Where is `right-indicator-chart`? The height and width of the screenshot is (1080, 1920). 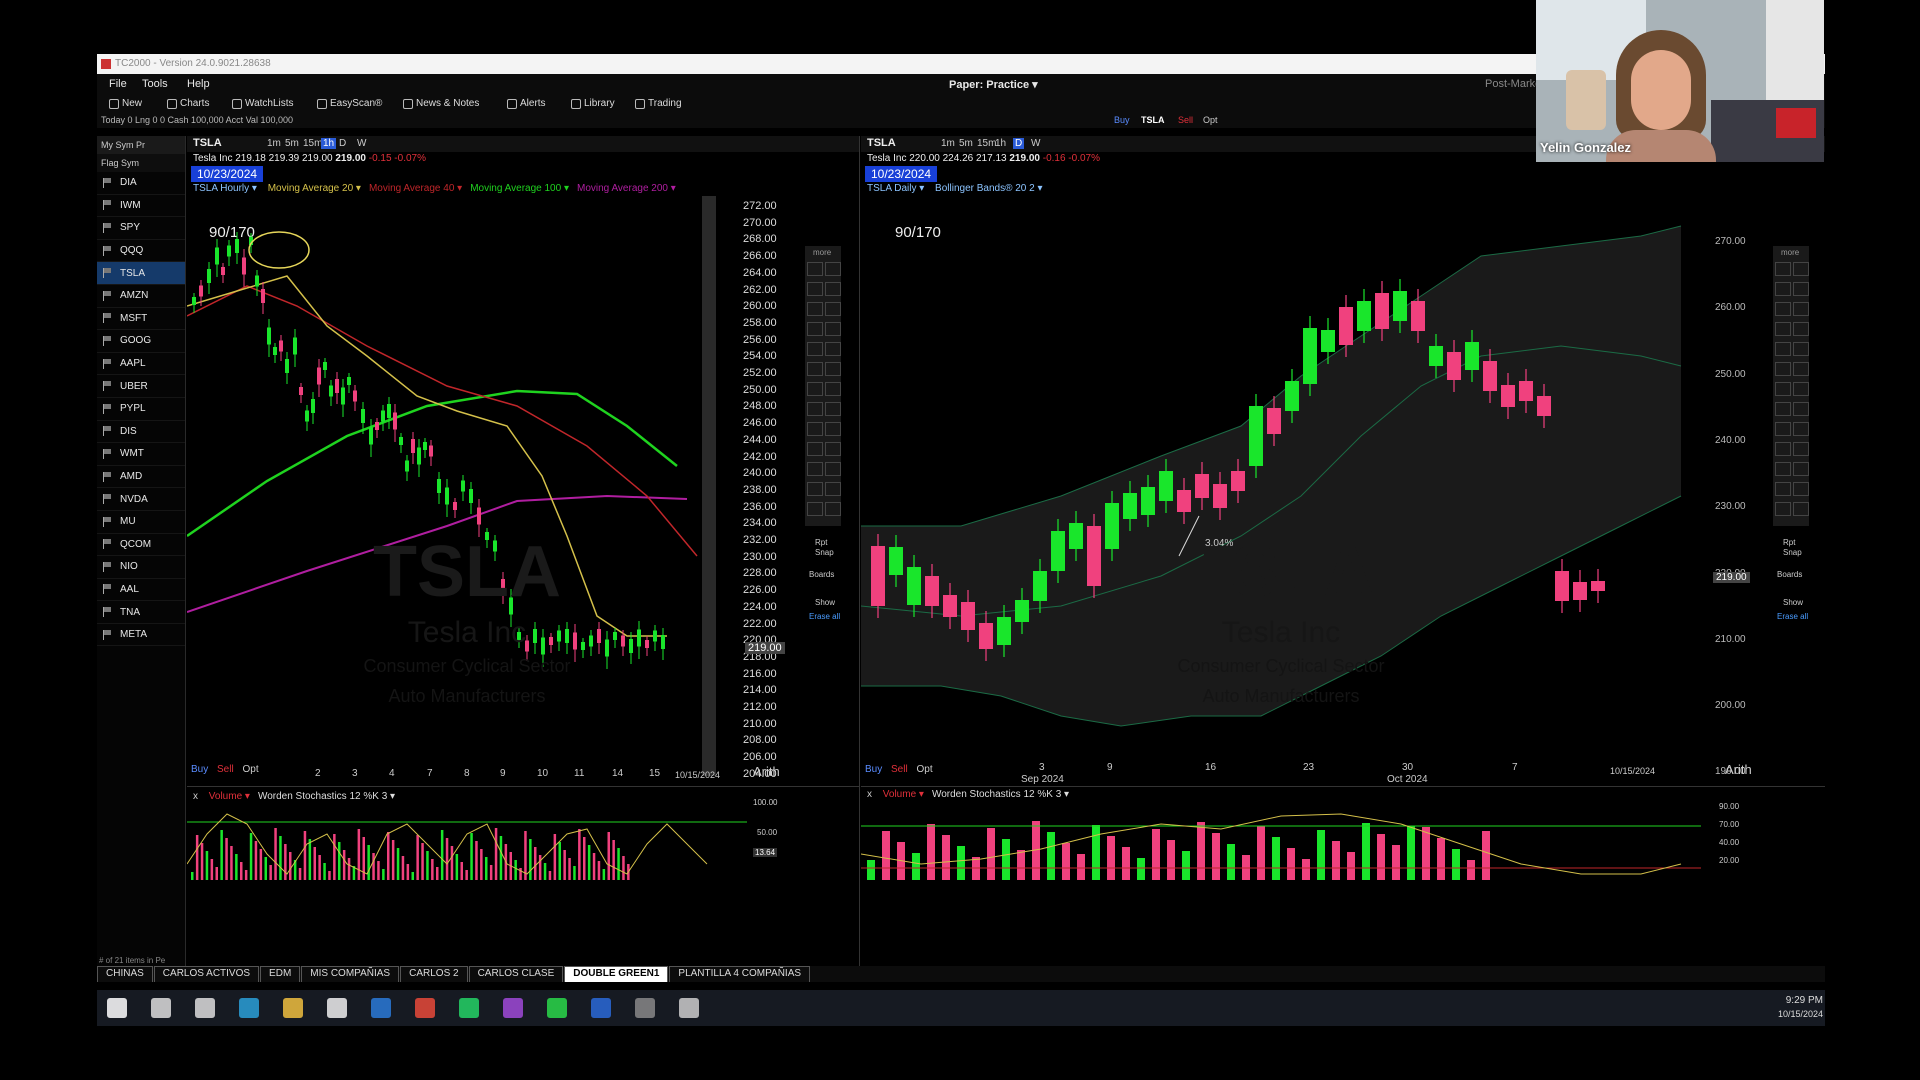 right-indicator-chart is located at coordinates (1281, 843).